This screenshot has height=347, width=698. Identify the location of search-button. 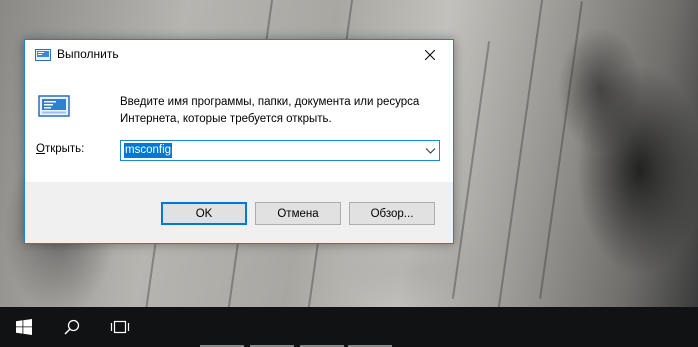
(72, 327).